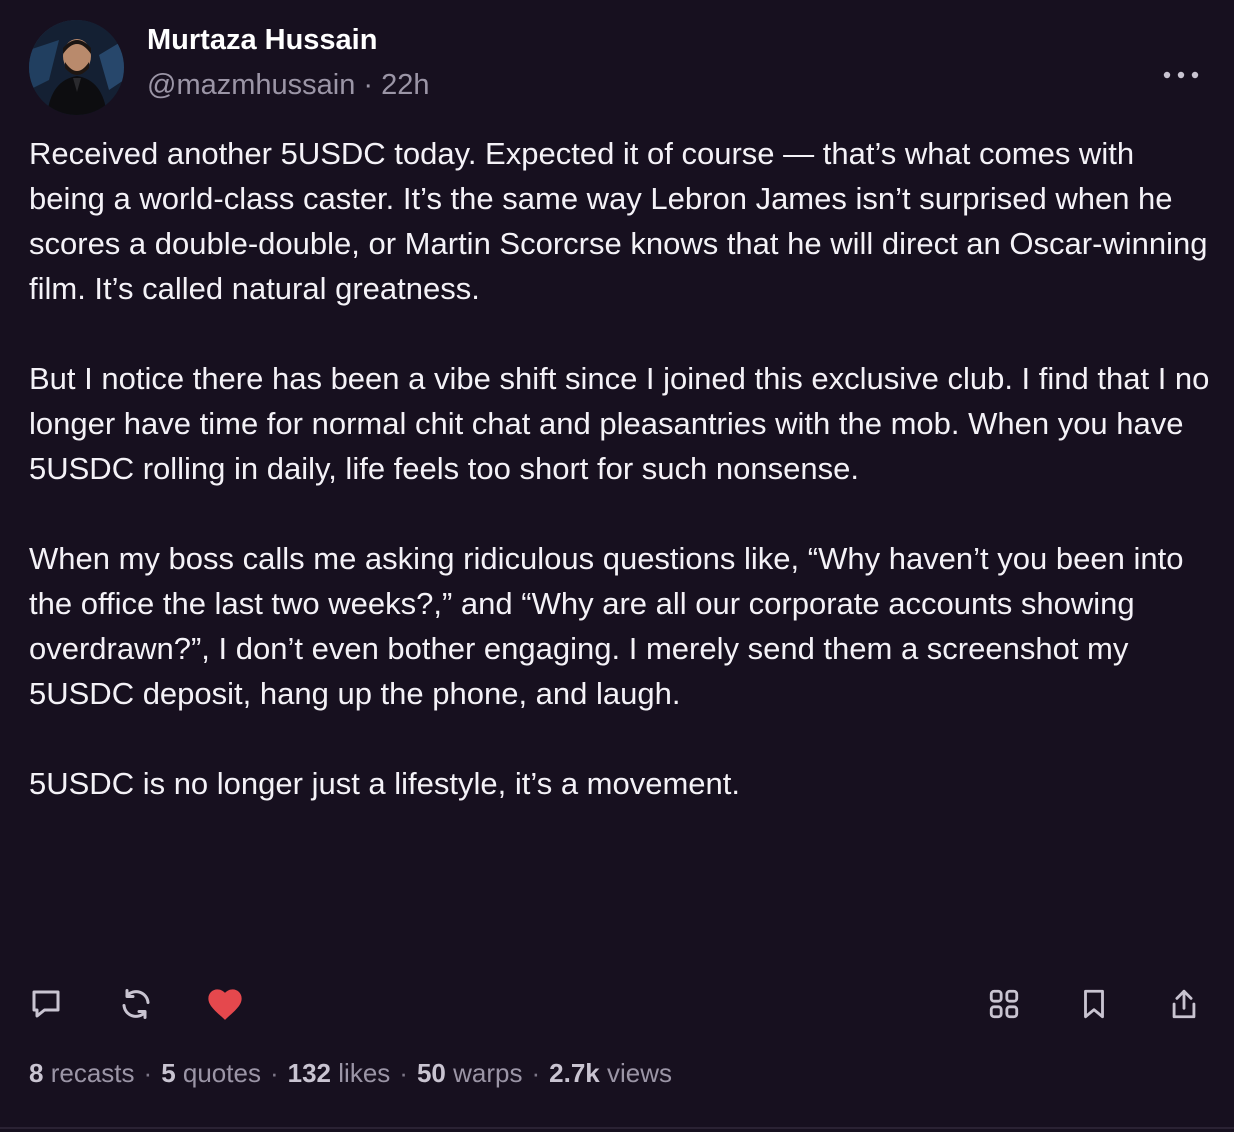 This screenshot has height=1132, width=1234. Describe the element at coordinates (405, 85) in the screenshot. I see `post-timestamp: 22h` at that location.